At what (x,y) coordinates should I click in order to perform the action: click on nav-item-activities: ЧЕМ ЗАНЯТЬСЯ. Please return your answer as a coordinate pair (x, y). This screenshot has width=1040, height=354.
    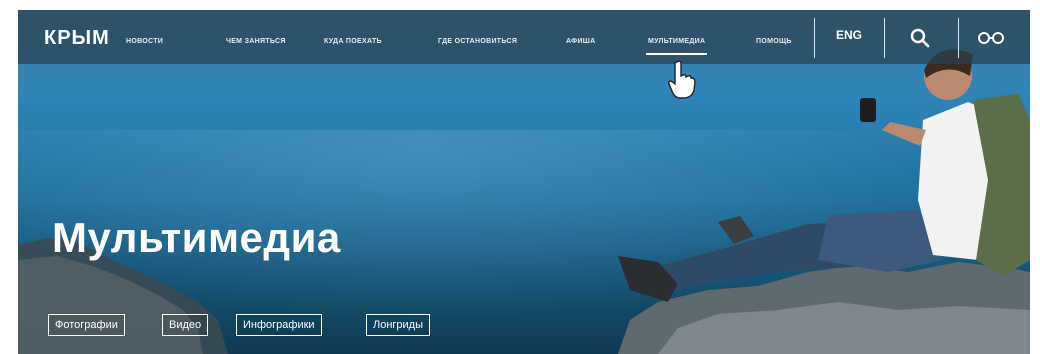
    Looking at the image, I should click on (256, 41).